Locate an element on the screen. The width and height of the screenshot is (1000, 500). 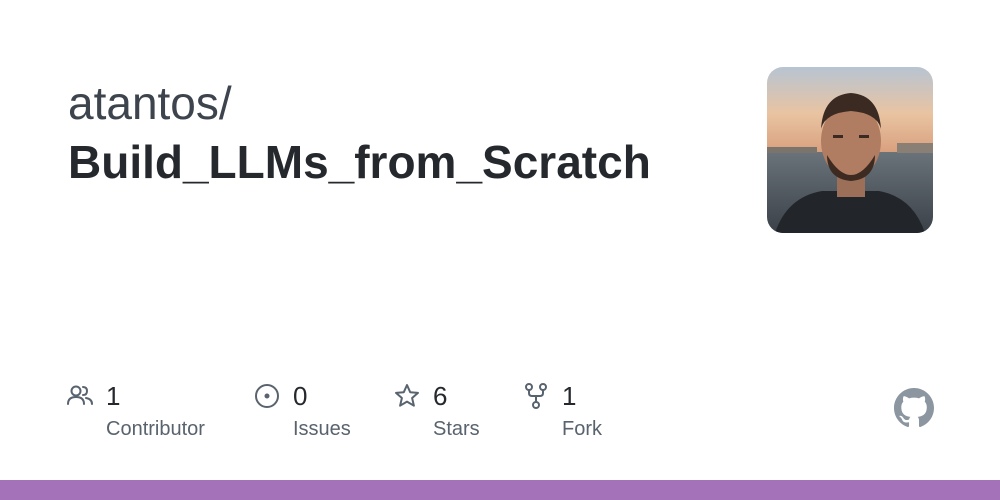
issues-label: Issues is located at coordinates (322, 429).